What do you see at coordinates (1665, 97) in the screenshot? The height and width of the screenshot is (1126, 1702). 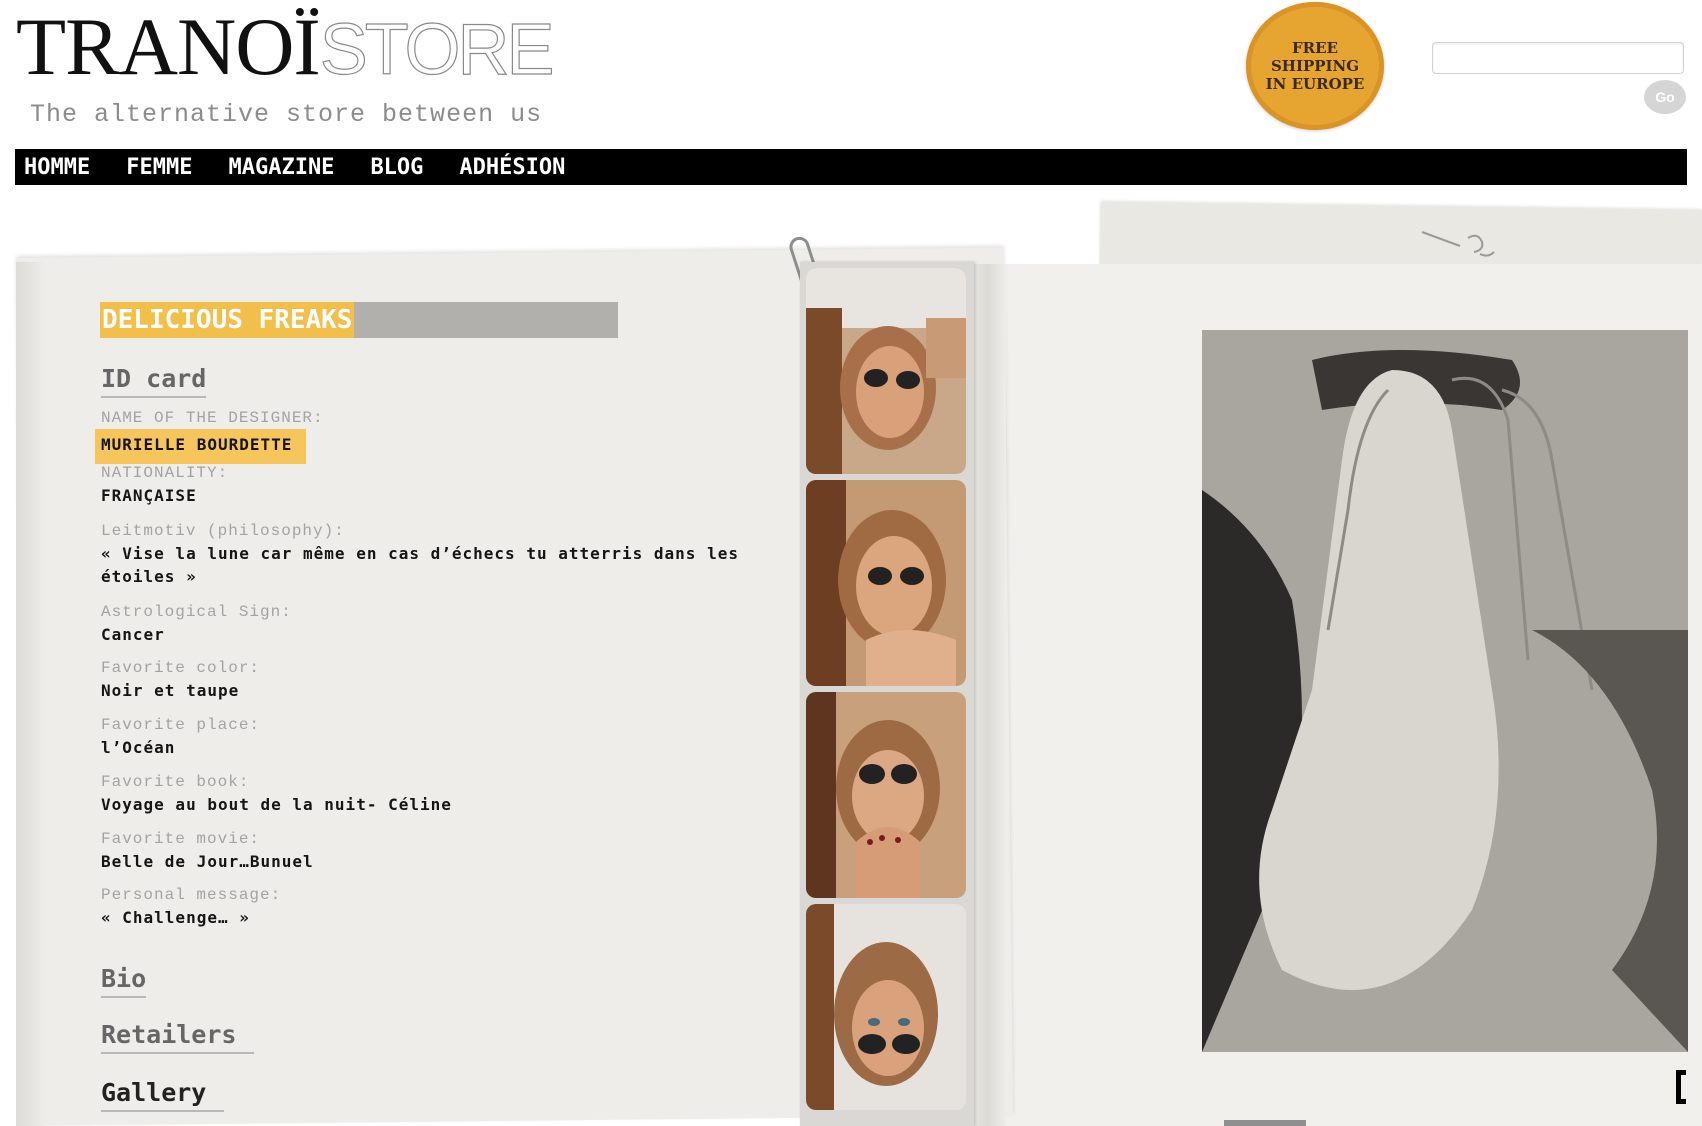 I see `search-go-button: Go` at bounding box center [1665, 97].